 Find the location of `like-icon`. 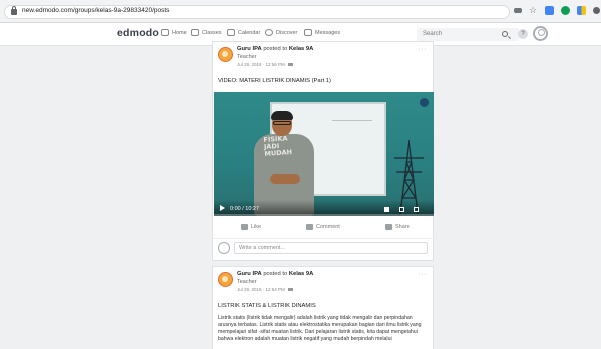

like-icon is located at coordinates (244, 227).